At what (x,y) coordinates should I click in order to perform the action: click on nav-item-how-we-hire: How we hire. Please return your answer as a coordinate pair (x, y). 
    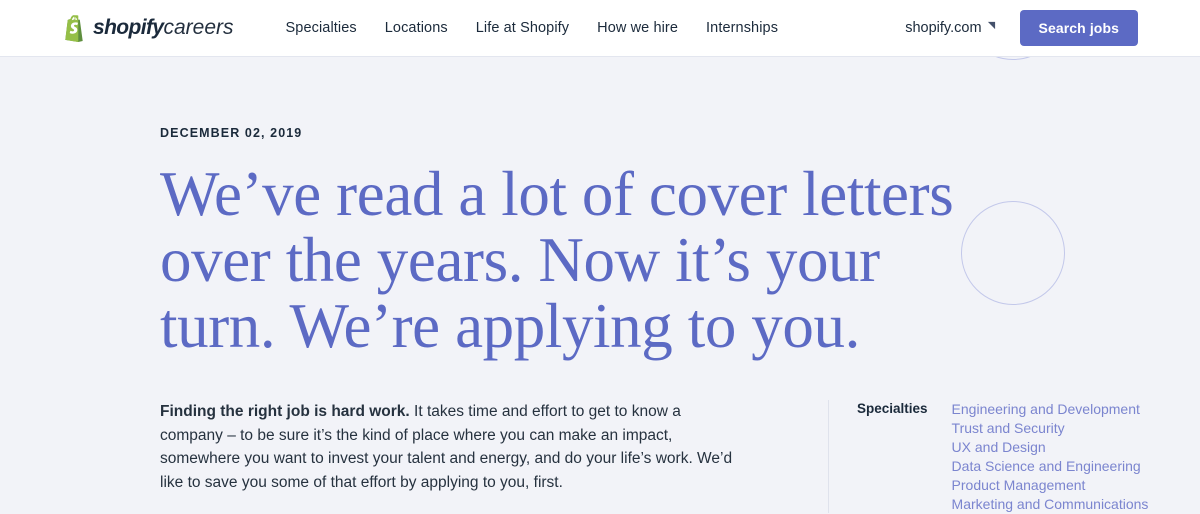
    Looking at the image, I should click on (637, 28).